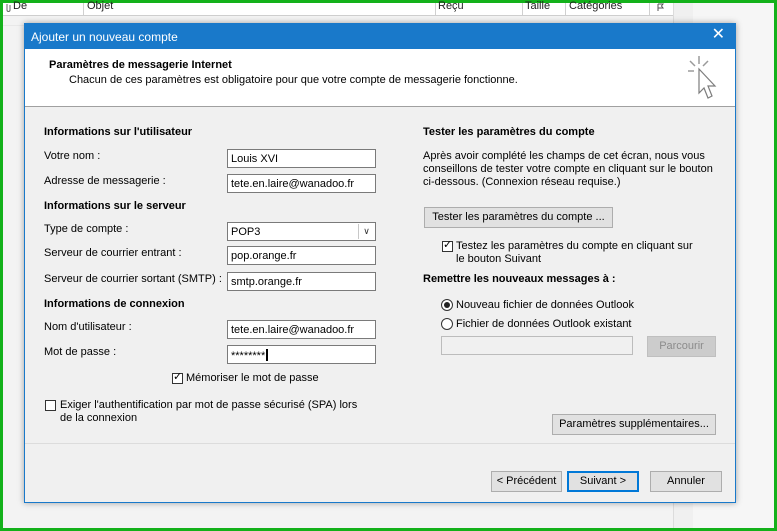 The height and width of the screenshot is (531, 777). I want to click on user-info-heading: Informations sur l'utilisateur, so click(118, 132).